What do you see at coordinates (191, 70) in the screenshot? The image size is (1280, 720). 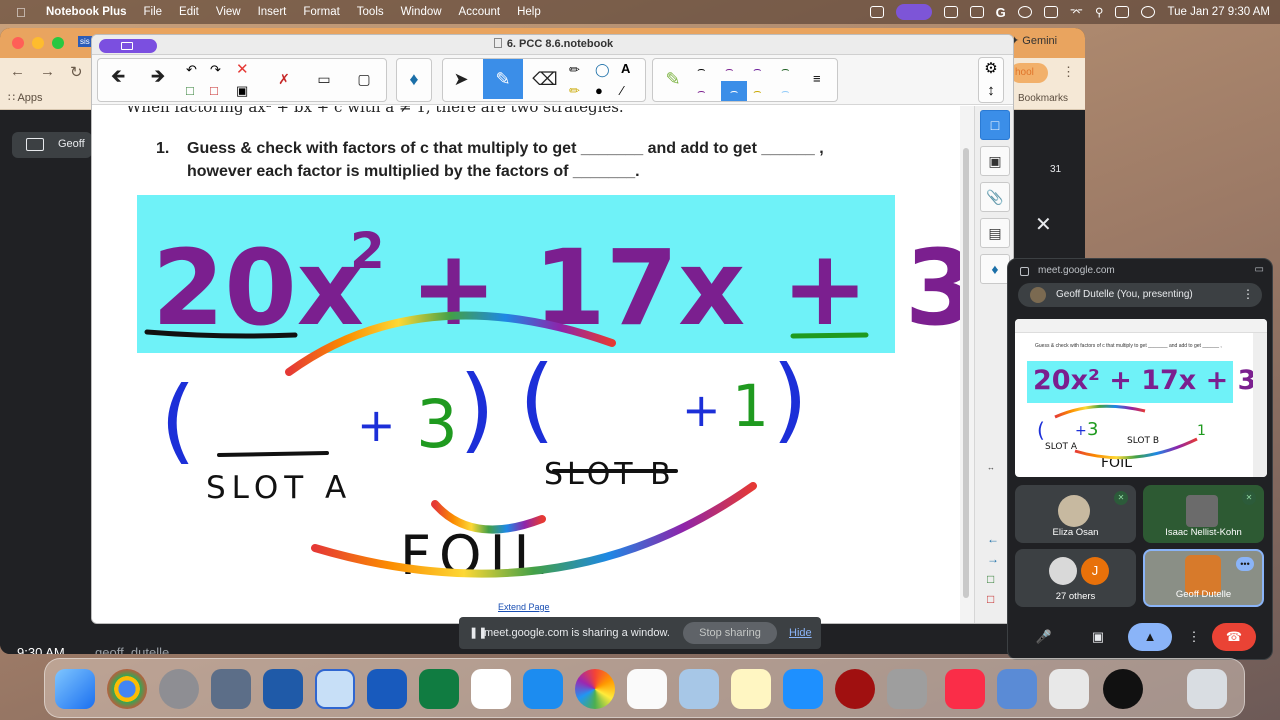 I see `undo-icon: ↶` at bounding box center [191, 70].